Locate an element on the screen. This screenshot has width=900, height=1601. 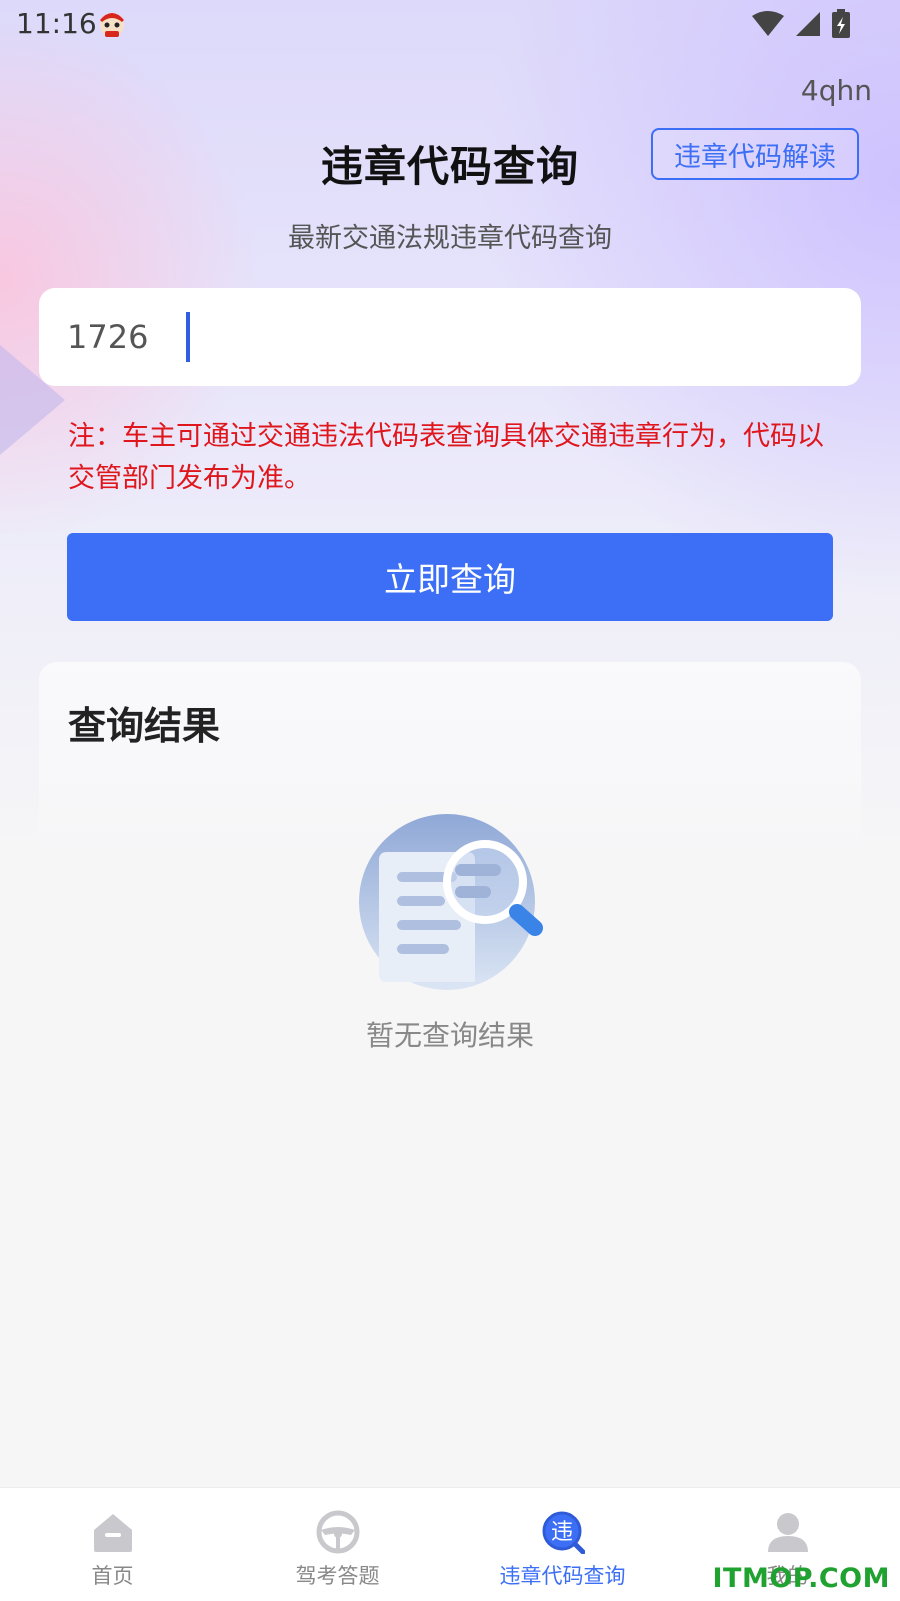
tab-icon-text: 违 is located at coordinates (562, 1532).